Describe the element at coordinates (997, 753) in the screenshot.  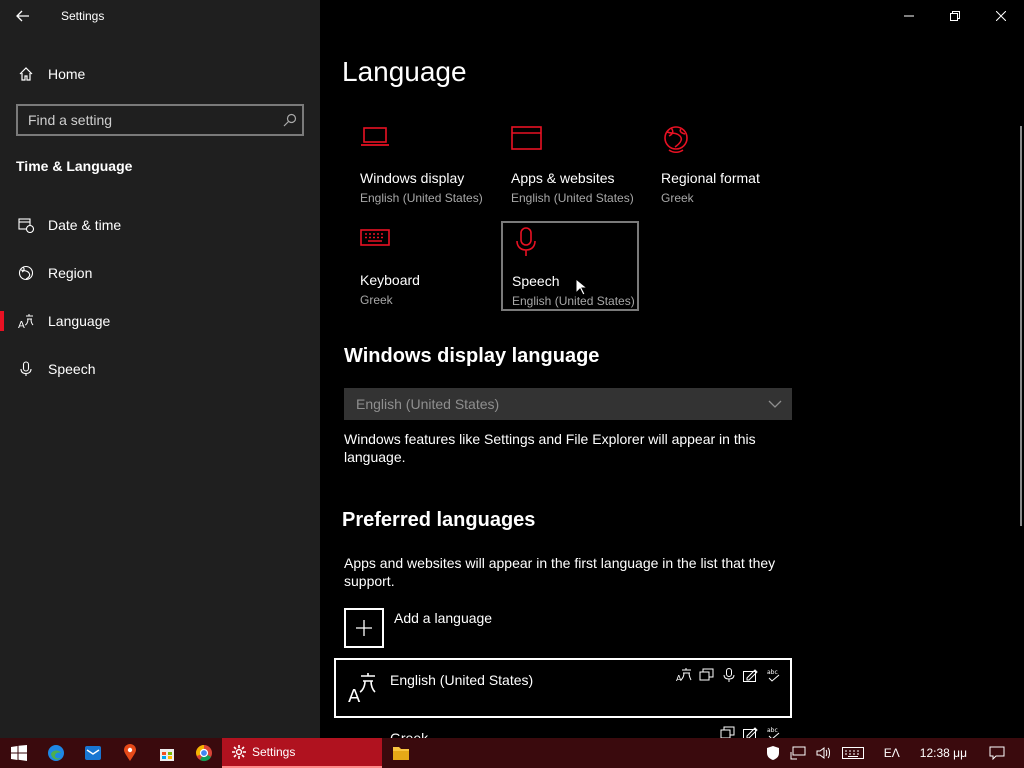
I see `notification-icon` at that location.